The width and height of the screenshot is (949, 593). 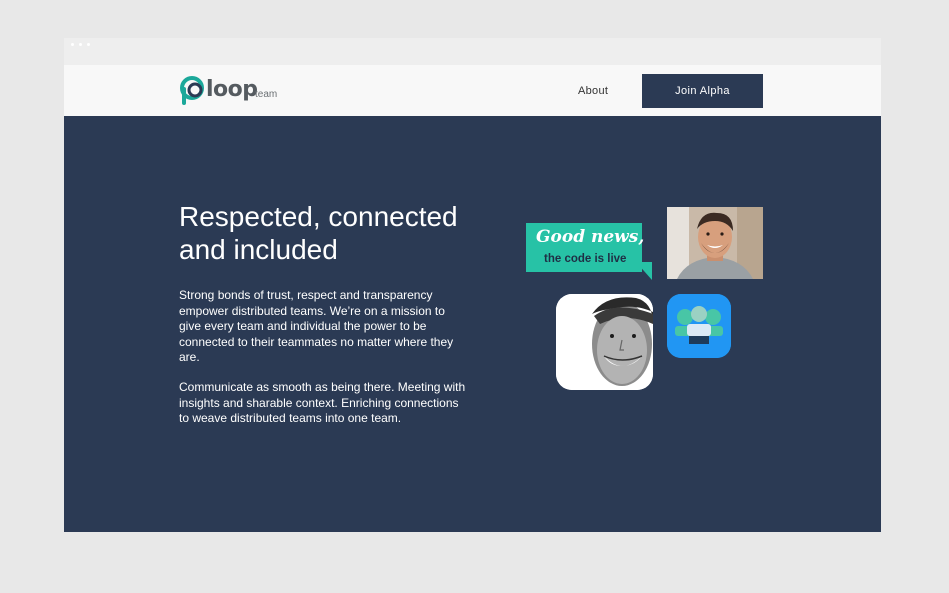 I want to click on smiling-man-photo, so click(x=715, y=243).